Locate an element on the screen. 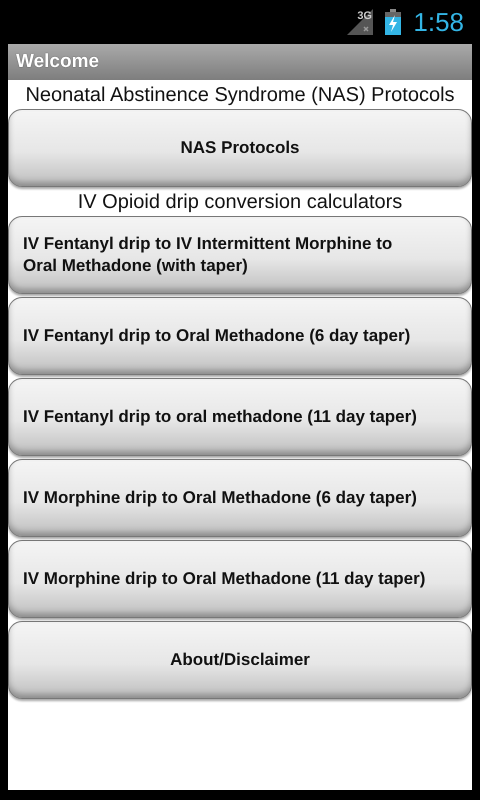 Image resolution: width=480 pixels, height=800 pixels. section-heading: Neonatal Abstinence Syndrome (NAS) Protocols is located at coordinates (240, 95).